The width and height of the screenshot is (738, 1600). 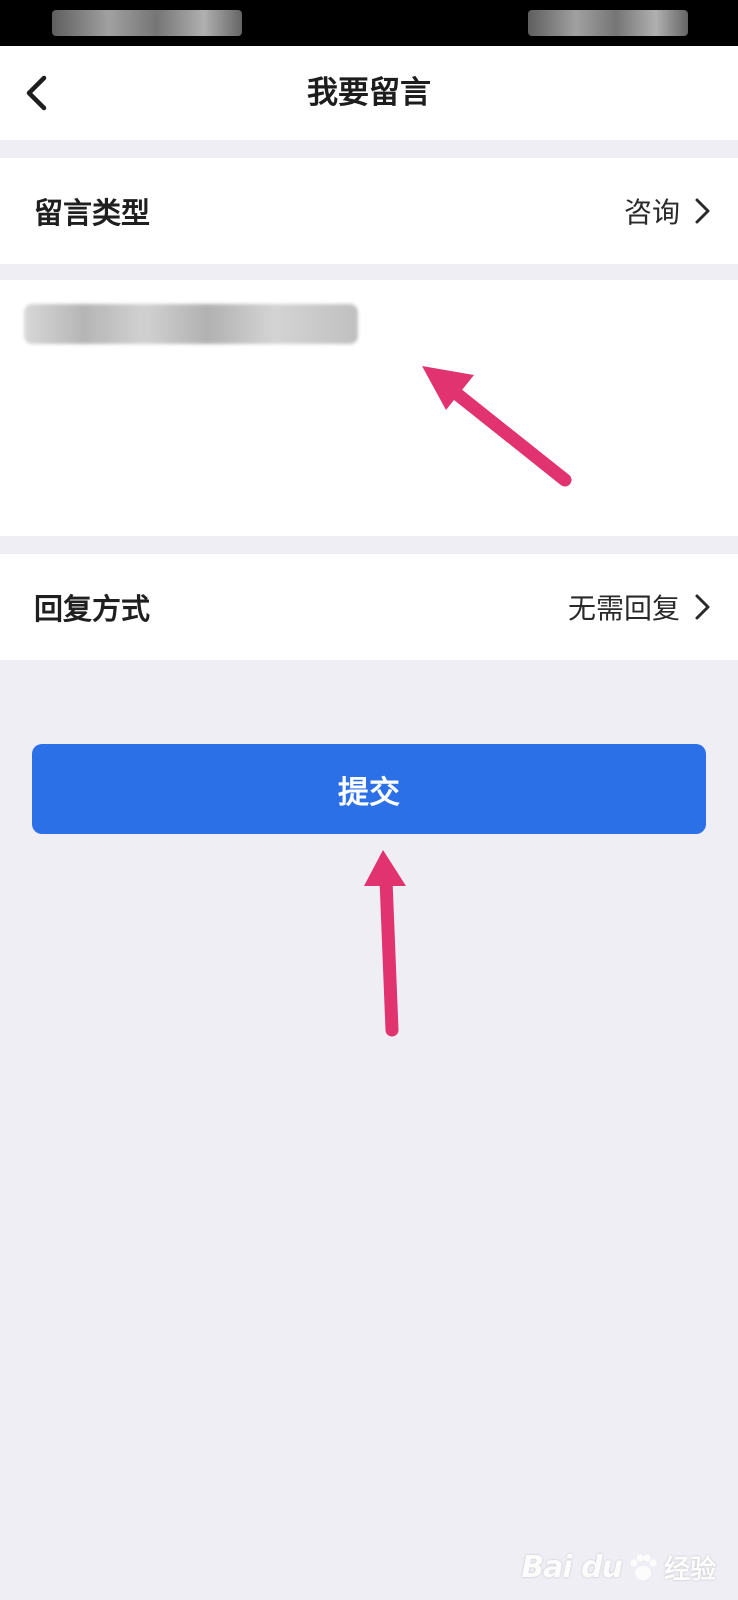 I want to click on reply-method-selector: 无需回复, so click(x=641, y=607).